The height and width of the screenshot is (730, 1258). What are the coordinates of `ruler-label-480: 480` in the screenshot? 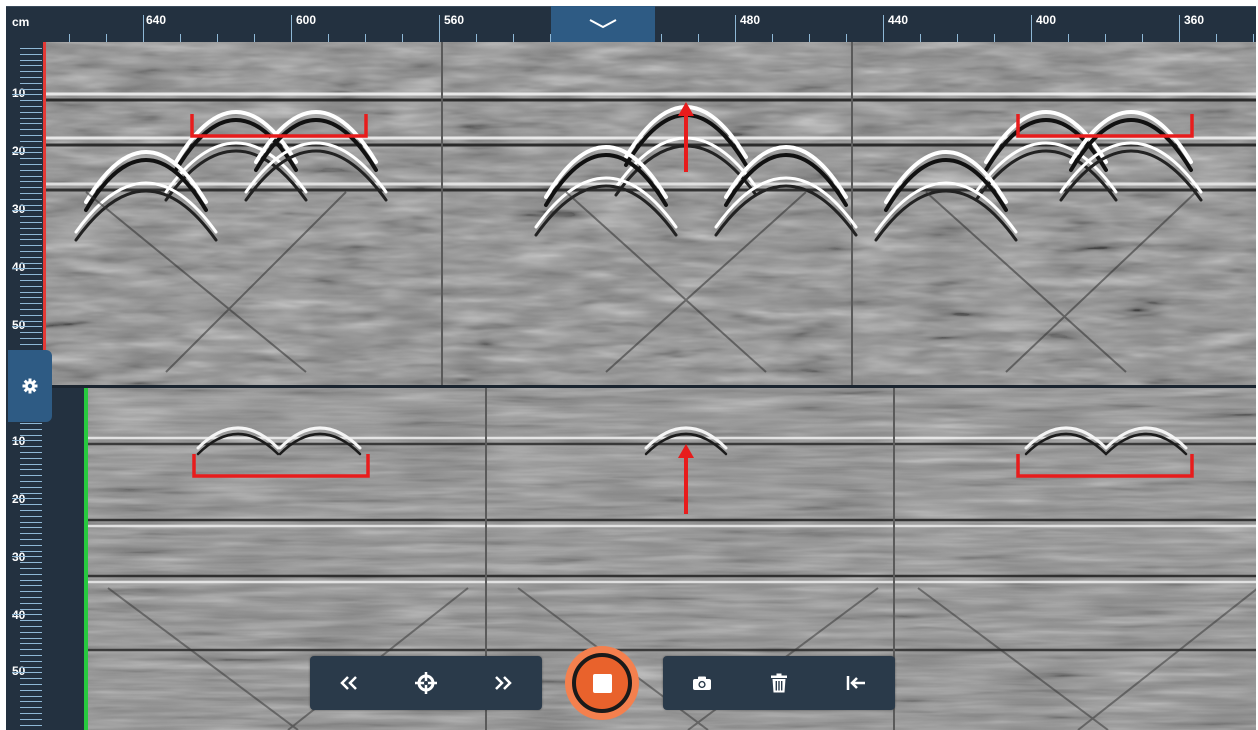 It's located at (750, 20).